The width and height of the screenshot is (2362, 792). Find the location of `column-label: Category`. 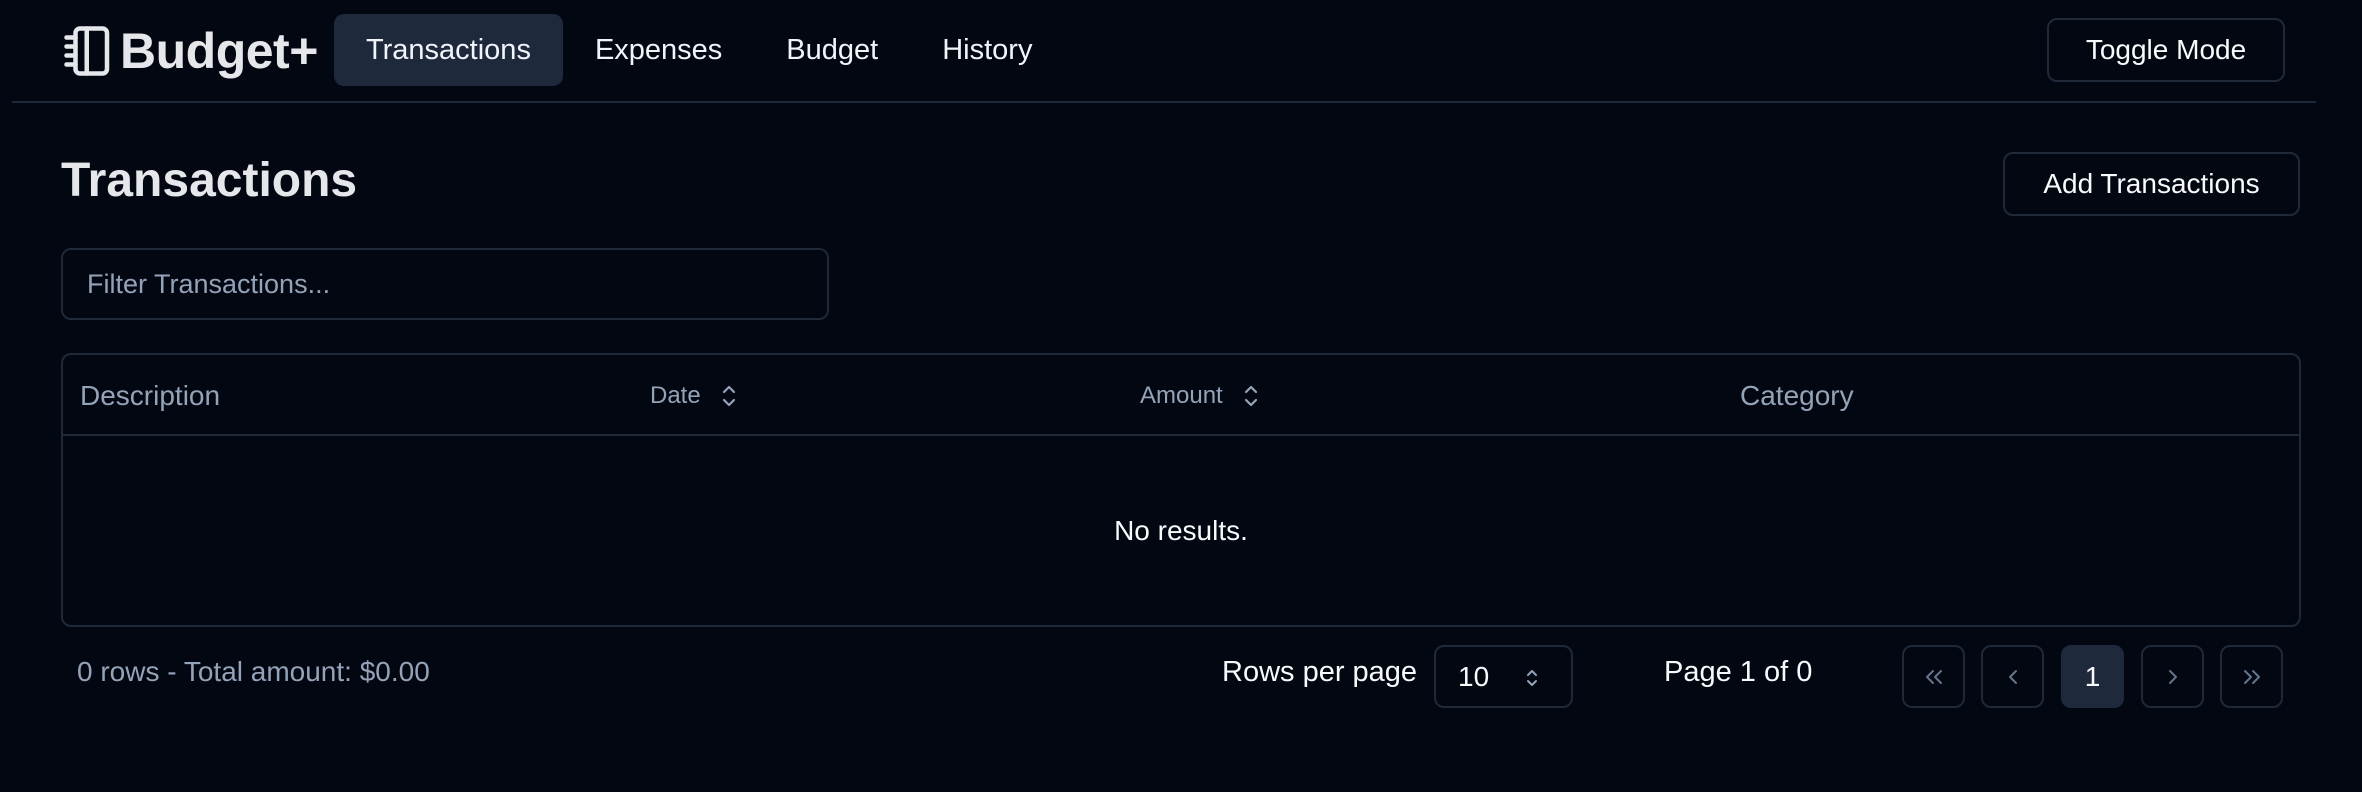

column-label: Category is located at coordinates (1797, 395).